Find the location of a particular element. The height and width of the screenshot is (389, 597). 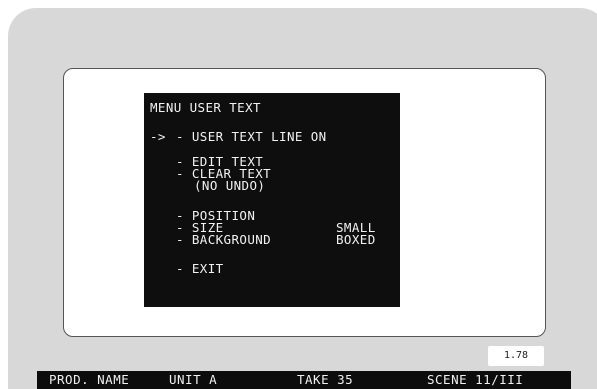

menu-item-user-text-line: - USER TEXT LINE ON is located at coordinates (251, 136).